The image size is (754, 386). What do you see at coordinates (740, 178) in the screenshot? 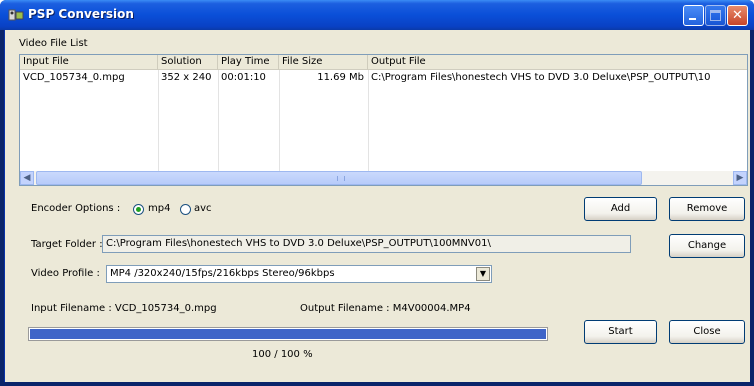
I see `scroll-right-icon: ▶` at bounding box center [740, 178].